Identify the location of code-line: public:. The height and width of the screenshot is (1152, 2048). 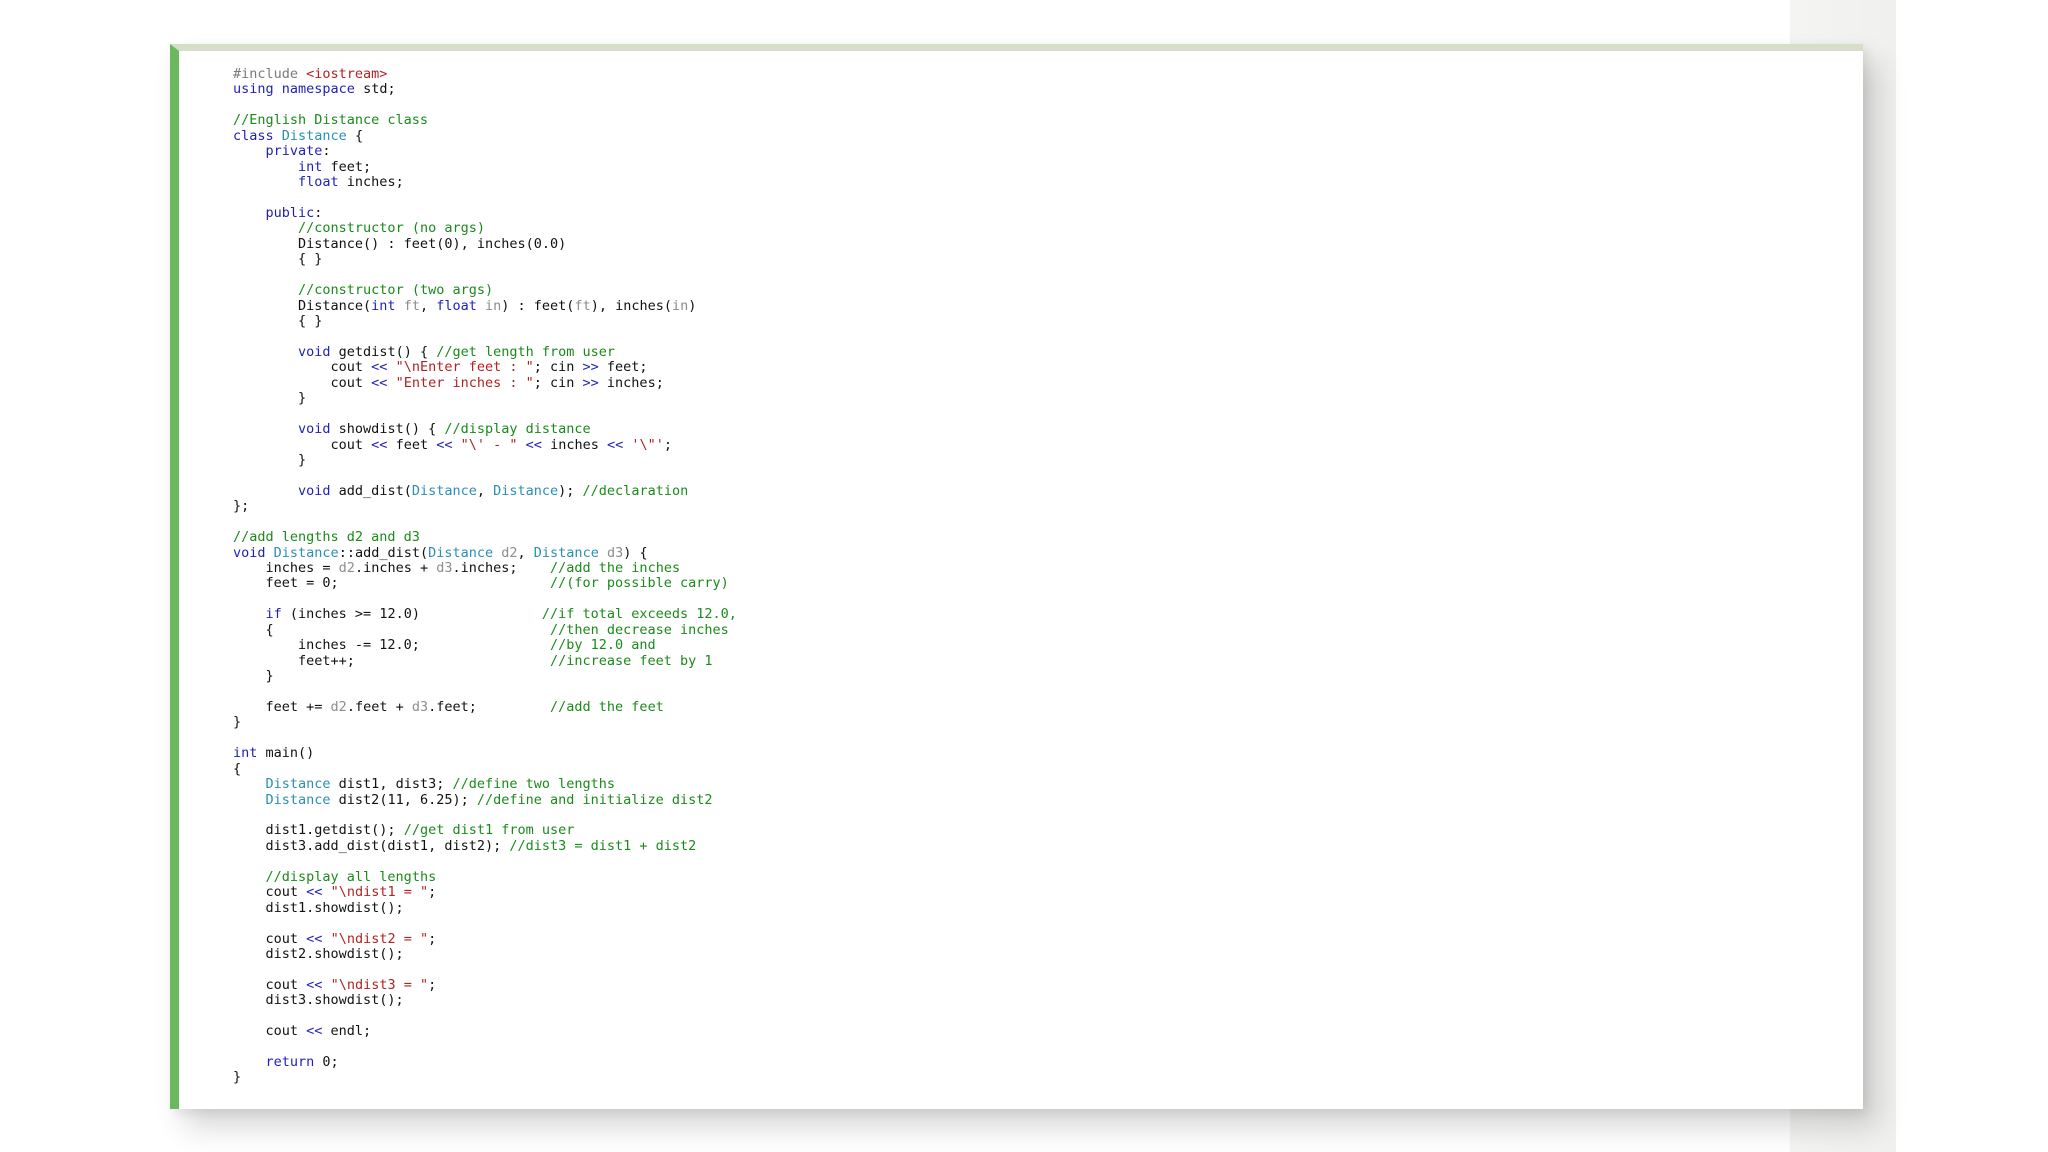
(485, 212).